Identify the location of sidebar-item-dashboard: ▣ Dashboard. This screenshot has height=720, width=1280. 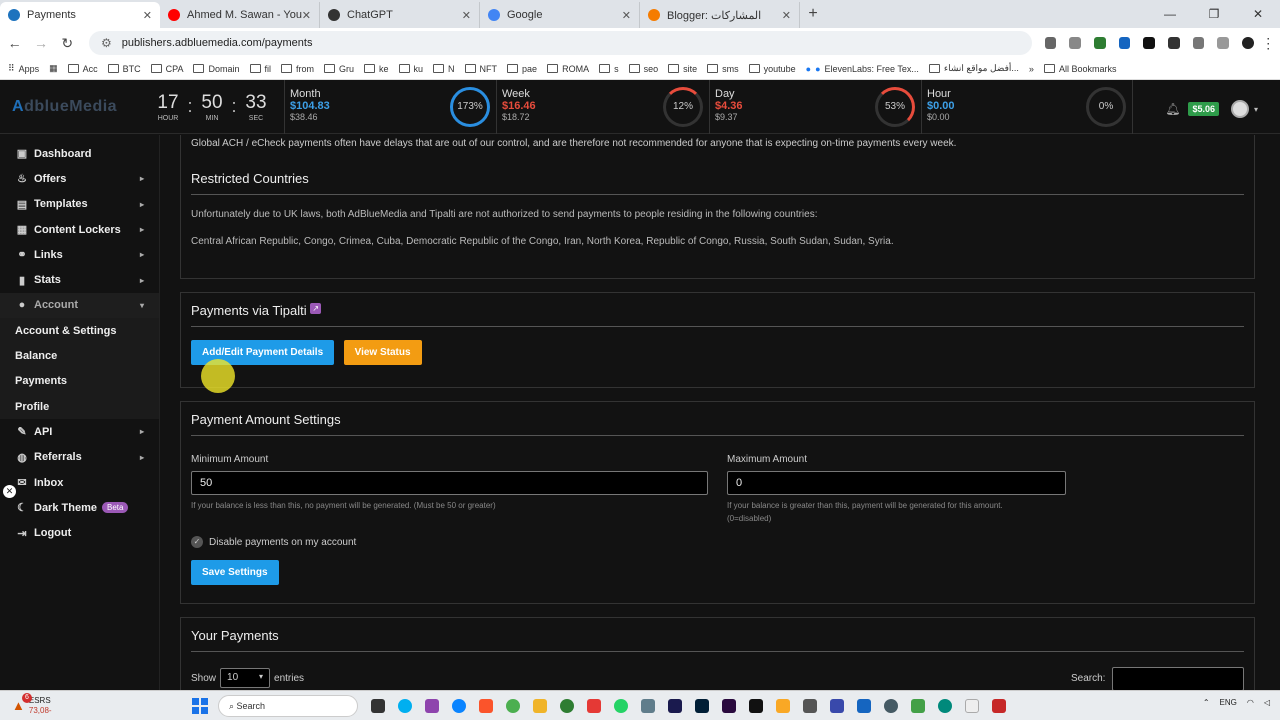
(79, 153).